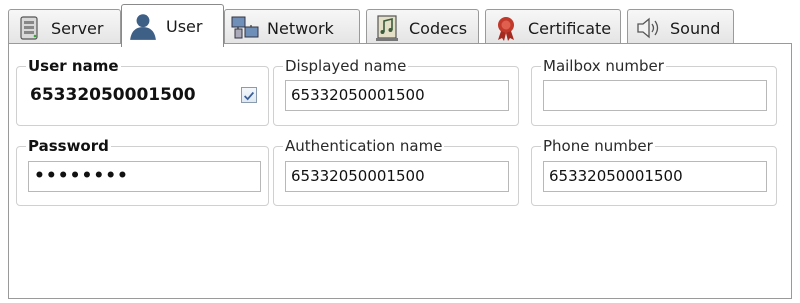  I want to click on password-input: ••••••••, so click(144, 176).